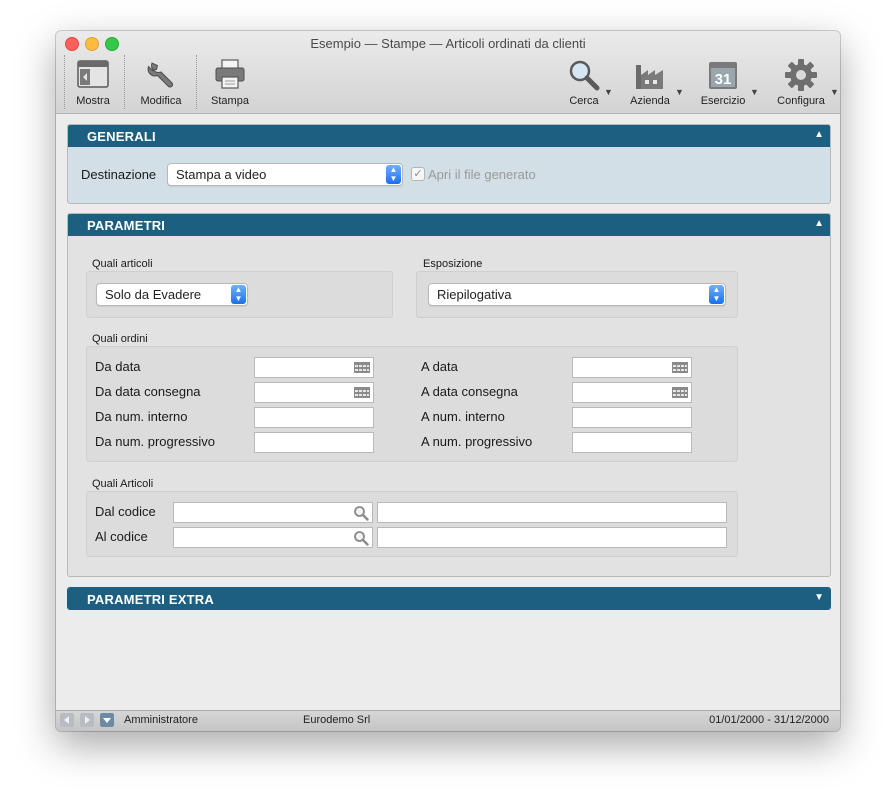 This screenshot has width=896, height=811. Describe the element at coordinates (153, 294) in the screenshot. I see `quali-articoli-value: Solo da Evadere` at that location.